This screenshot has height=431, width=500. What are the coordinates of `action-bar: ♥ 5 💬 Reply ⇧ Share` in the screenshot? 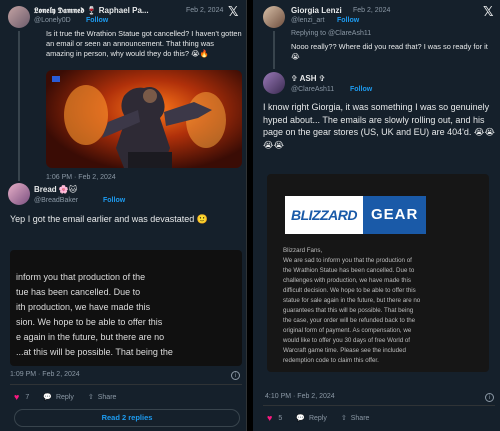 It's located at (367, 418).